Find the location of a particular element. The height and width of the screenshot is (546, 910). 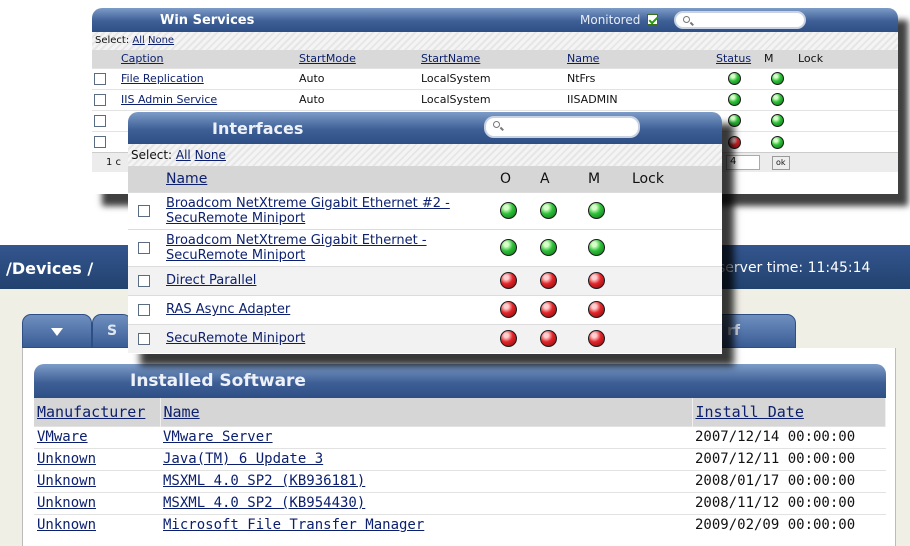

col-a: A is located at coordinates (560, 179).